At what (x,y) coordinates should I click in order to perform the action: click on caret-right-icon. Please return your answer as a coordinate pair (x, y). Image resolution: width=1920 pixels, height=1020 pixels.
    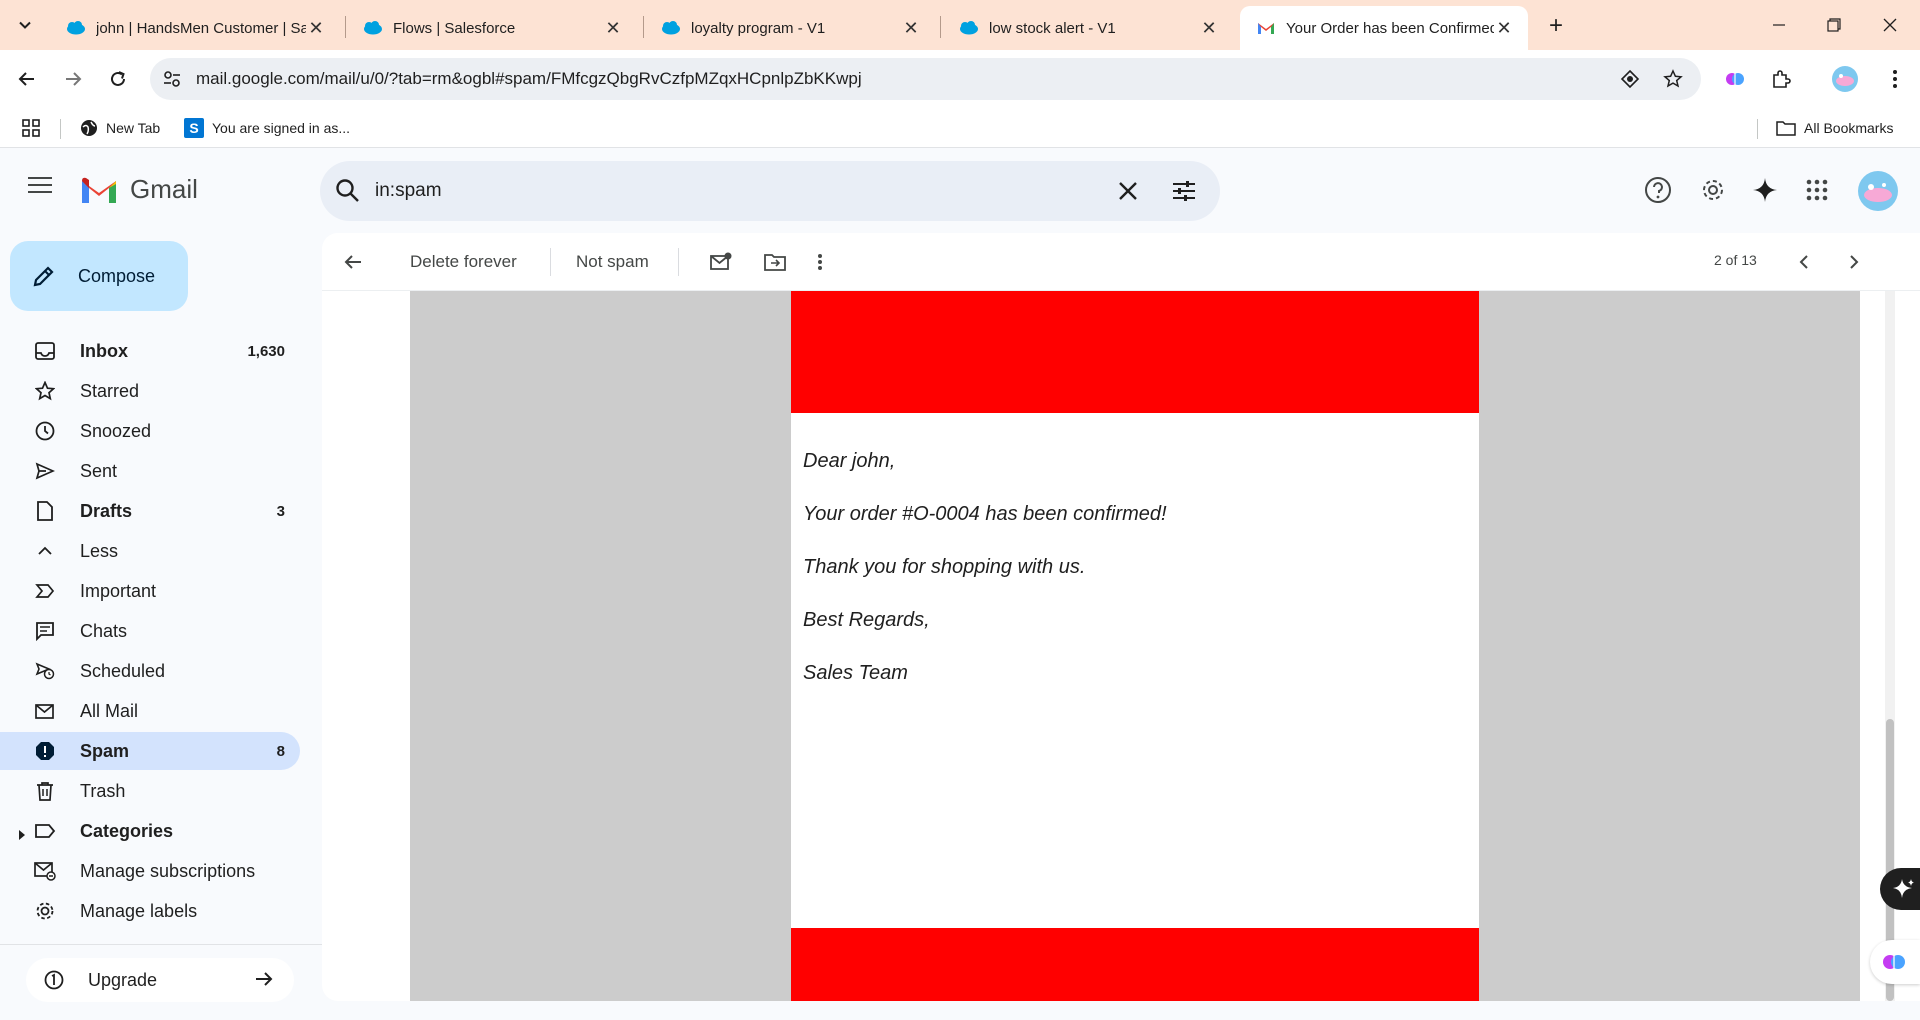
    Looking at the image, I should click on (22, 835).